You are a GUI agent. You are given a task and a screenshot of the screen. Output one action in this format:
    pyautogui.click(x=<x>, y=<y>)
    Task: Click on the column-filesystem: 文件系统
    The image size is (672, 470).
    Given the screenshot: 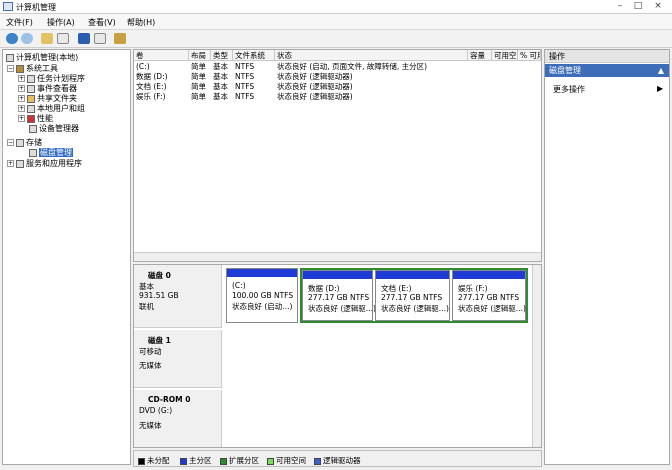 What is the action you would take?
    pyautogui.click(x=254, y=55)
    